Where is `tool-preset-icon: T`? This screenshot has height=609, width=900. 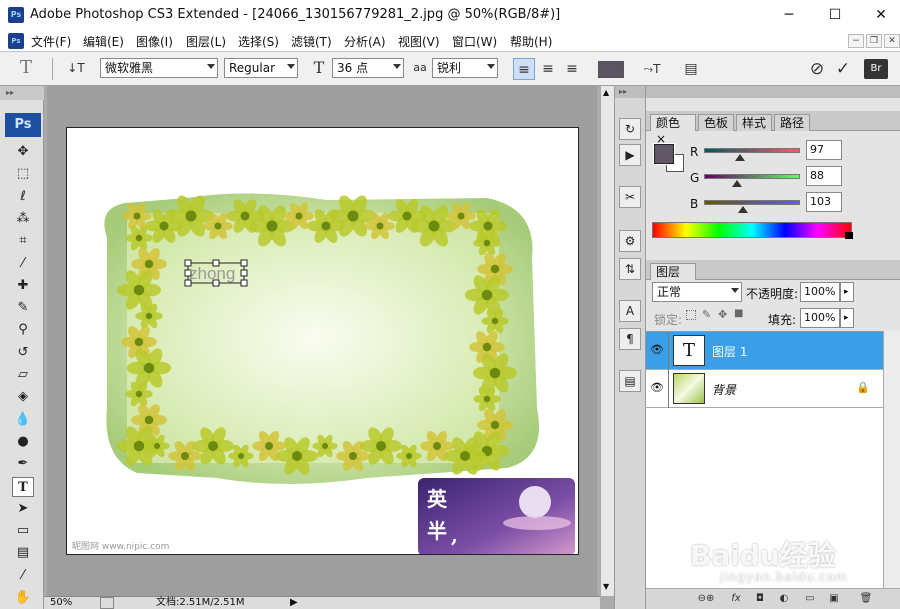
tool-preset-icon: T is located at coordinates (26, 68).